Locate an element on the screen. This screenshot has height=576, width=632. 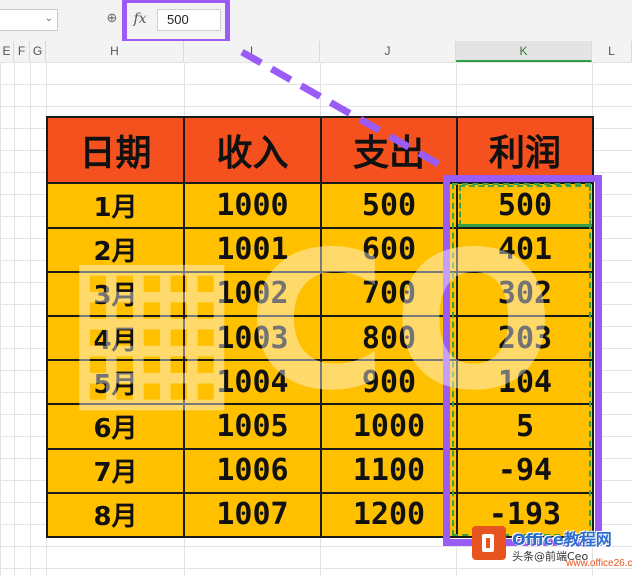
dashed-arrow-icon is located at coordinates (342, 109).